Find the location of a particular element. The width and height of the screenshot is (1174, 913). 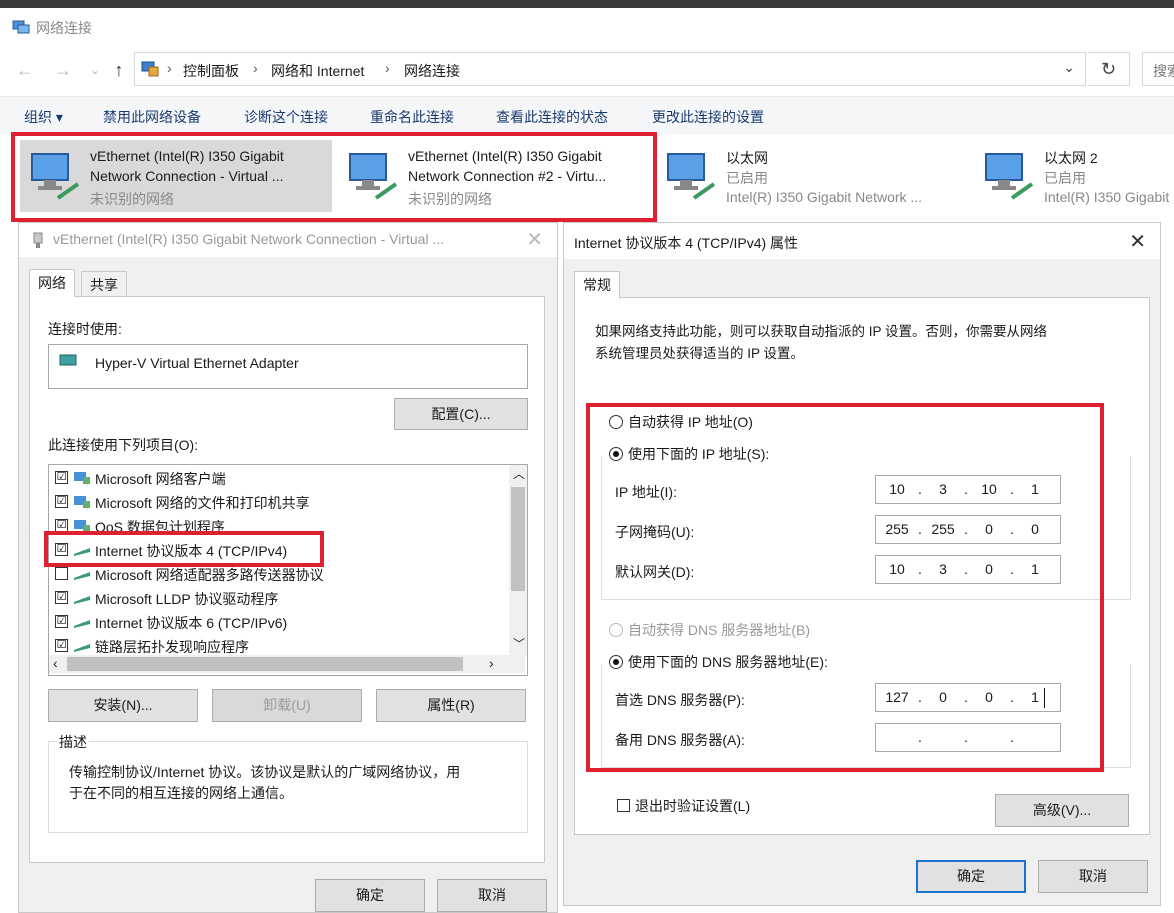

tab-general: 常规 is located at coordinates (597, 285).